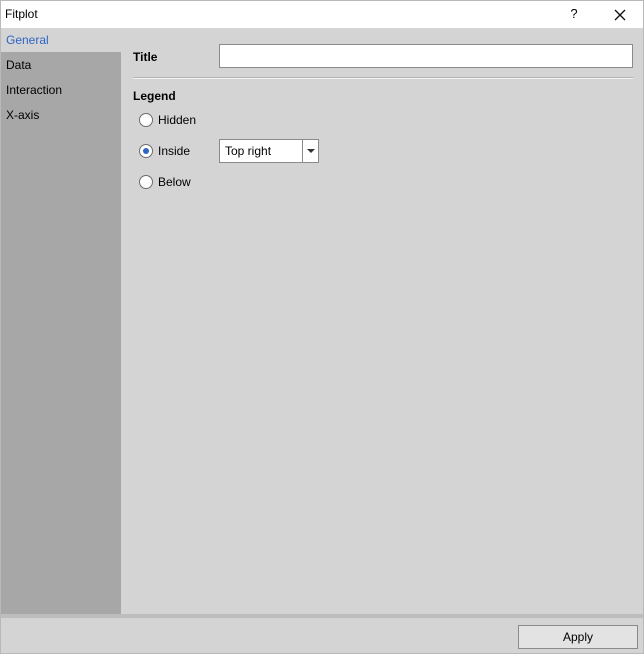  I want to click on radio-selected-dot, so click(146, 151).